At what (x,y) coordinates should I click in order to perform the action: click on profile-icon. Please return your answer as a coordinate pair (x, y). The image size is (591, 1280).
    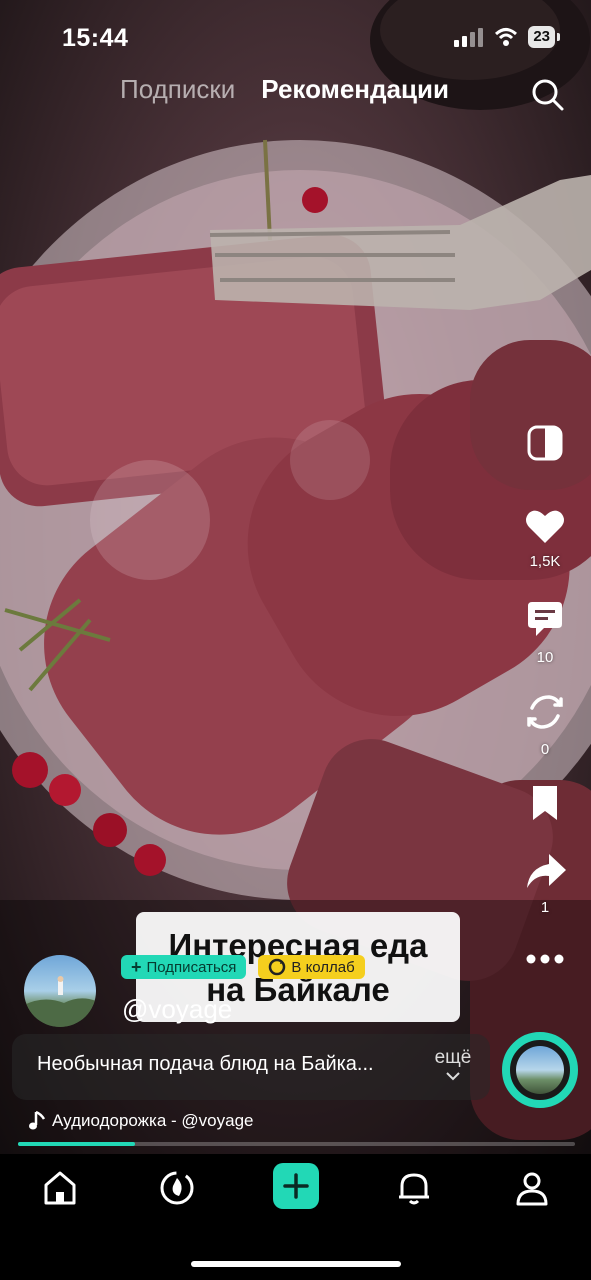
    Looking at the image, I should click on (532, 1188).